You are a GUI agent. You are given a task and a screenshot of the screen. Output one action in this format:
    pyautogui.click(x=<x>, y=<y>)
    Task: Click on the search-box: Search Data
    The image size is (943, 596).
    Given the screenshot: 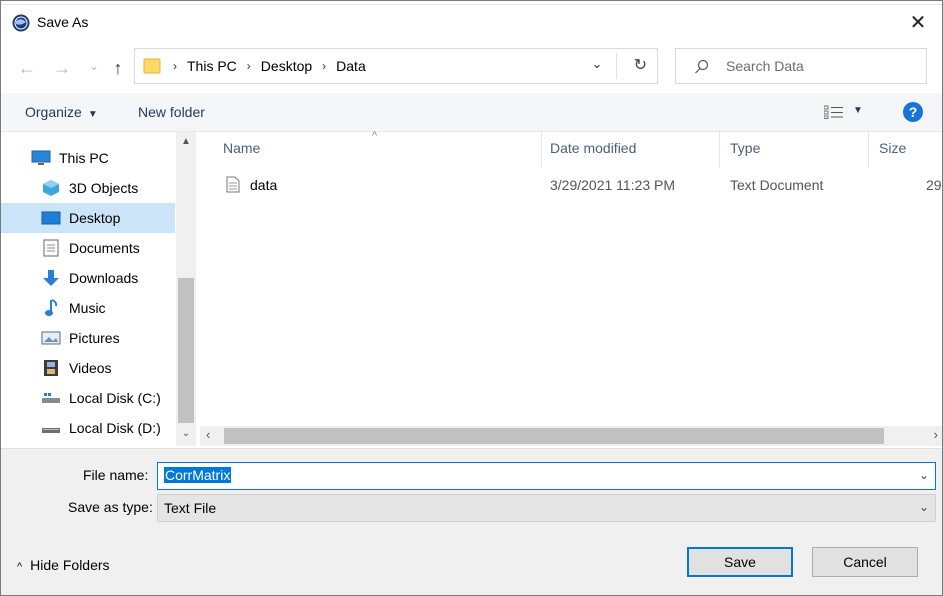 What is the action you would take?
    pyautogui.click(x=801, y=66)
    